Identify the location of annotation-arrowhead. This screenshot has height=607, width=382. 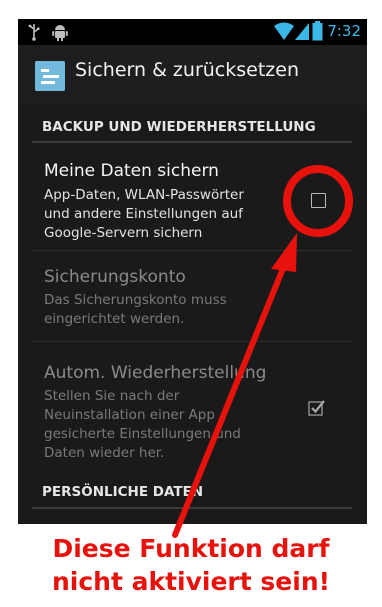
(284, 252).